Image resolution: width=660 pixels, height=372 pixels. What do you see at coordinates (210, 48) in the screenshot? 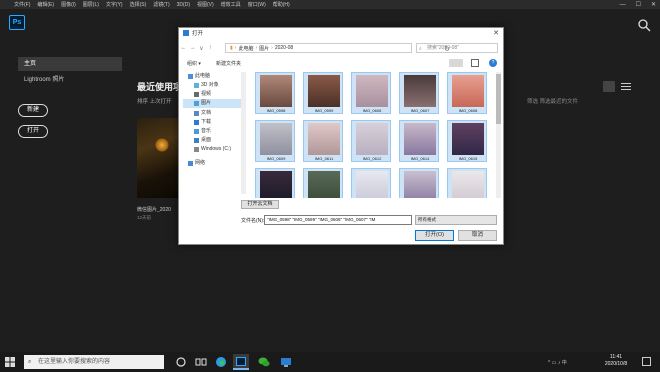
I see `up-folder-icon: ↑` at bounding box center [210, 48].